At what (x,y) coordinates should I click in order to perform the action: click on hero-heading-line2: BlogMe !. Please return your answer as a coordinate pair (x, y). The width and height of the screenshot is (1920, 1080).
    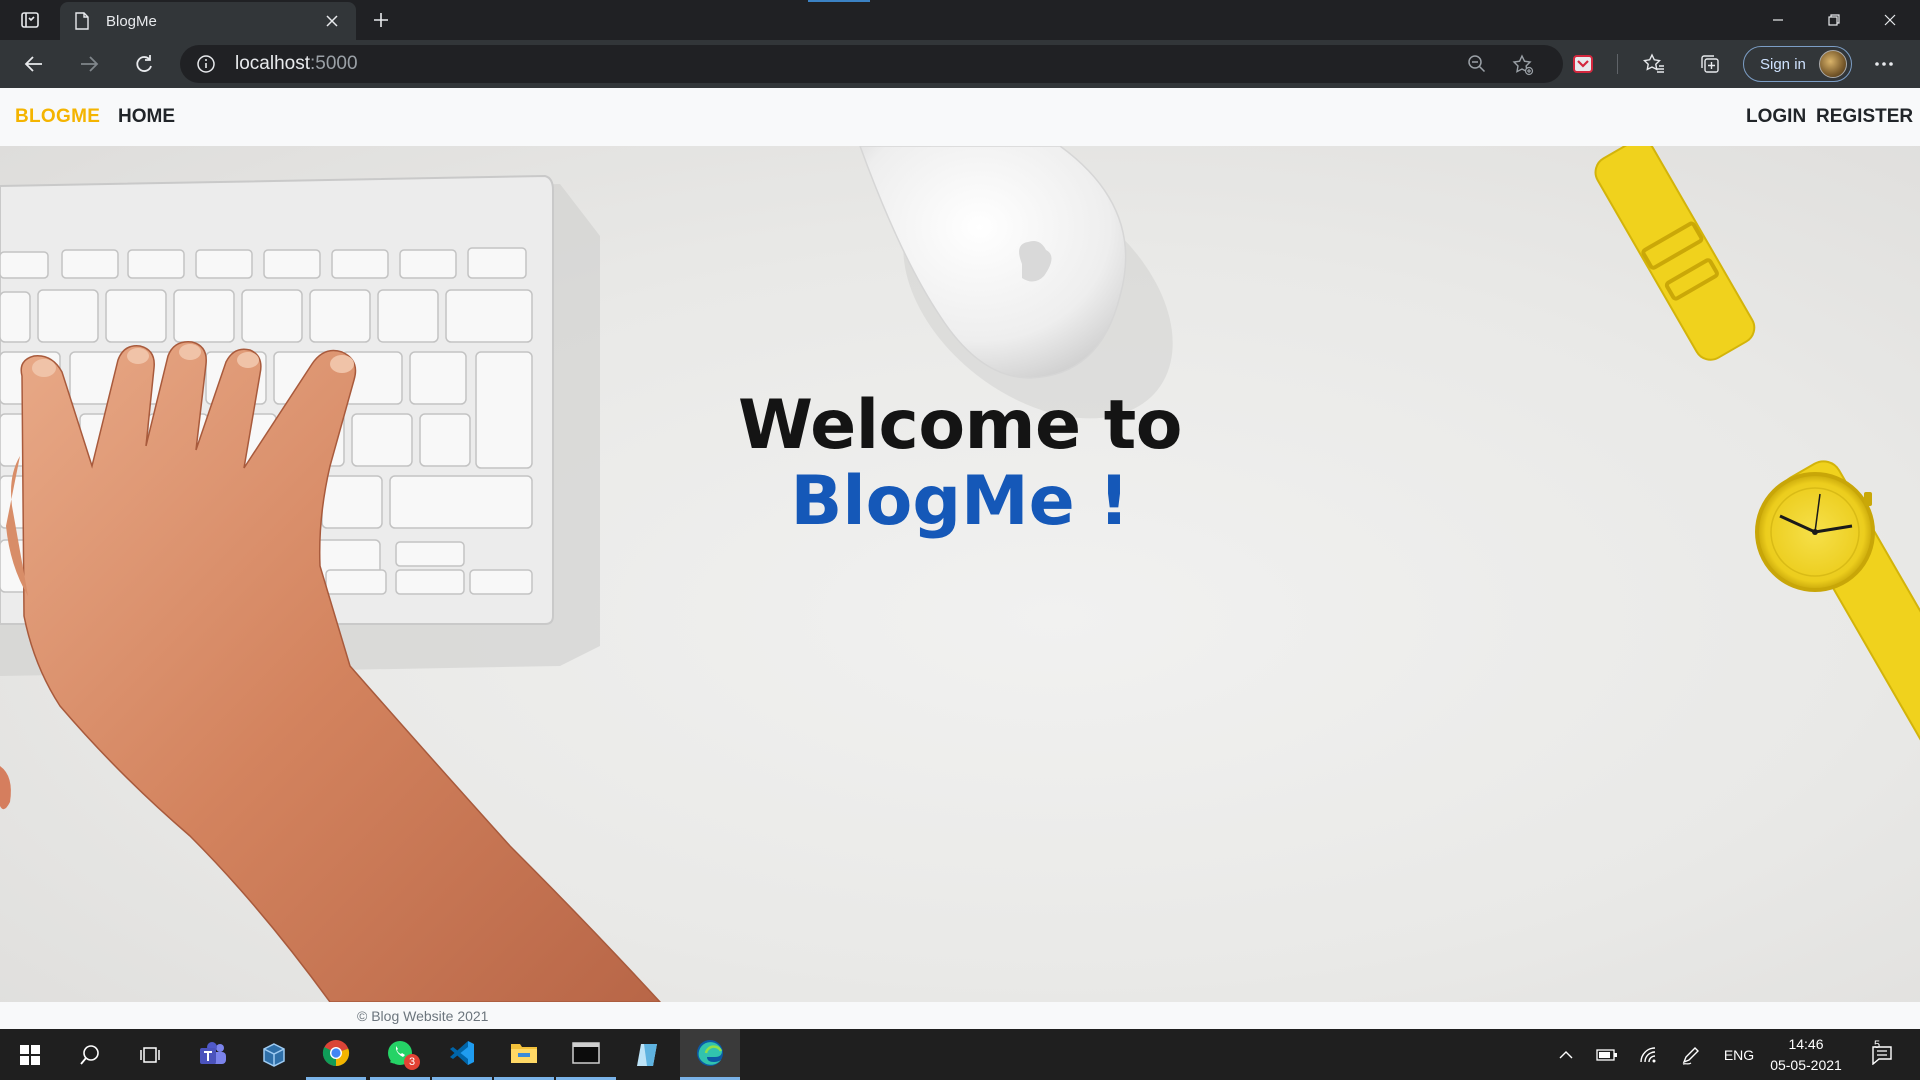
    Looking at the image, I should click on (960, 501).